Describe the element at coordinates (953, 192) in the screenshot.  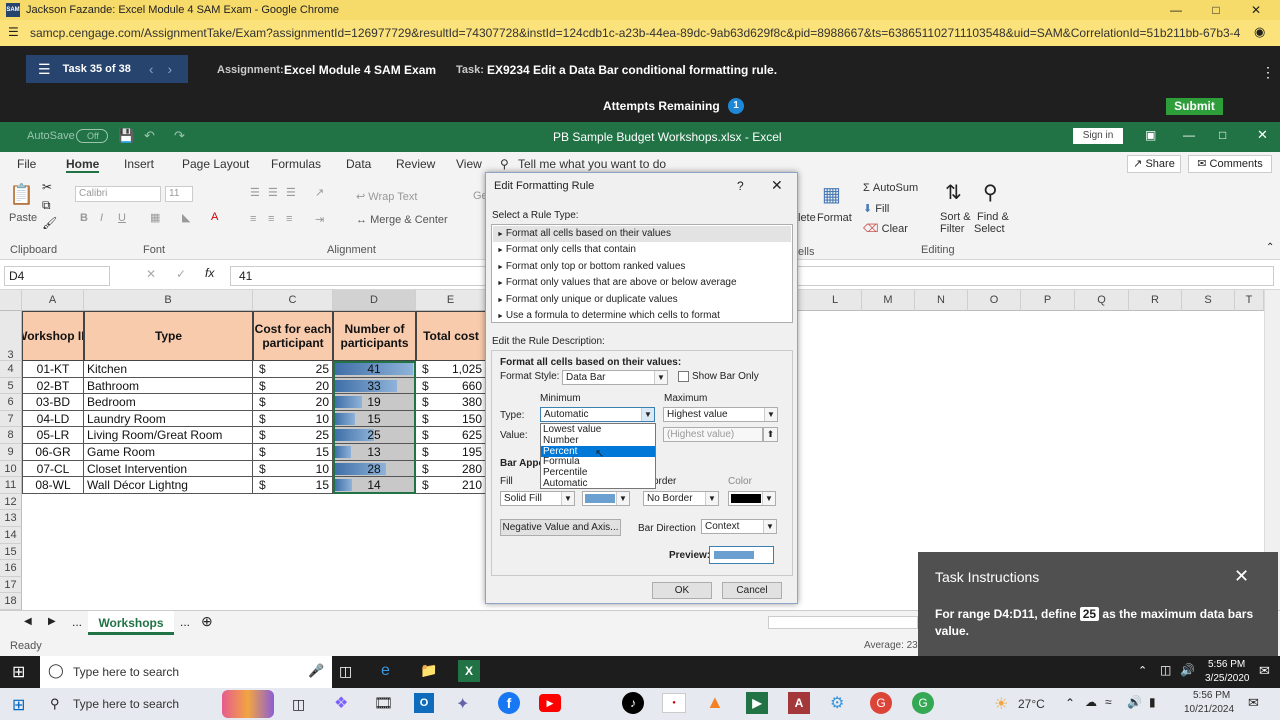
I see `sort-filter-icon: ⇅` at that location.